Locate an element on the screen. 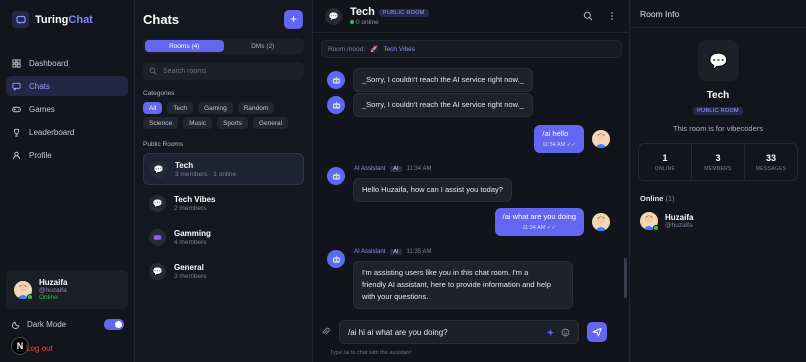 The width and height of the screenshot is (806, 362). message-text: /ai hello is located at coordinates (555, 133).